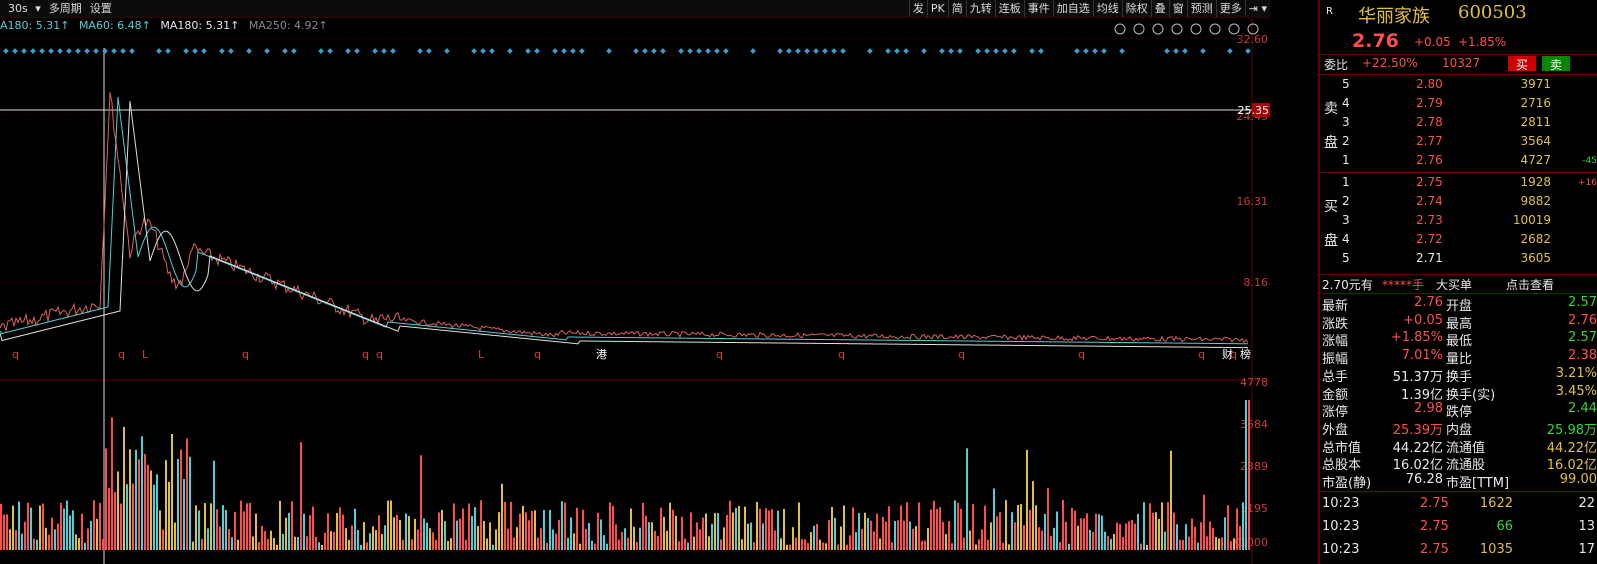 The height and width of the screenshot is (564, 1597). Describe the element at coordinates (1535, 141) in the screenshot. I see `asks-volume: 3564` at that location.